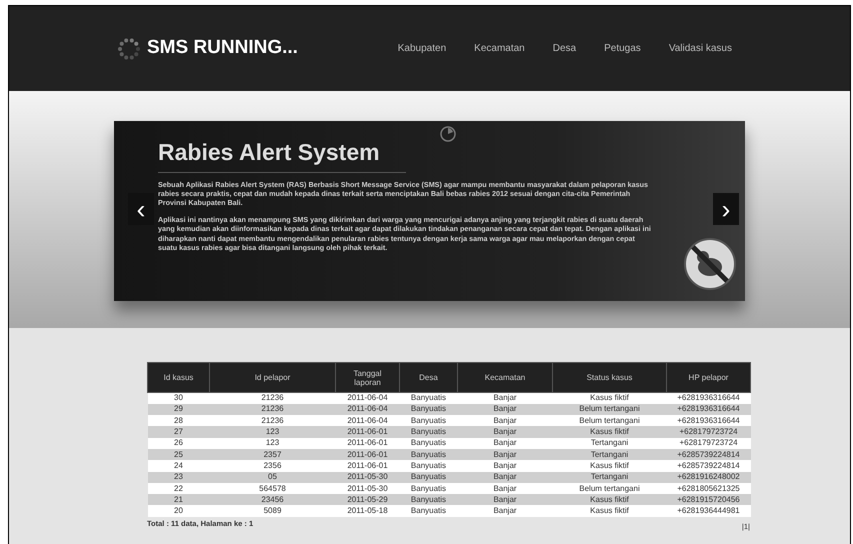 The width and height of the screenshot is (853, 544). What do you see at coordinates (273, 500) in the screenshot?
I see `table-cell: 23456` at bounding box center [273, 500].